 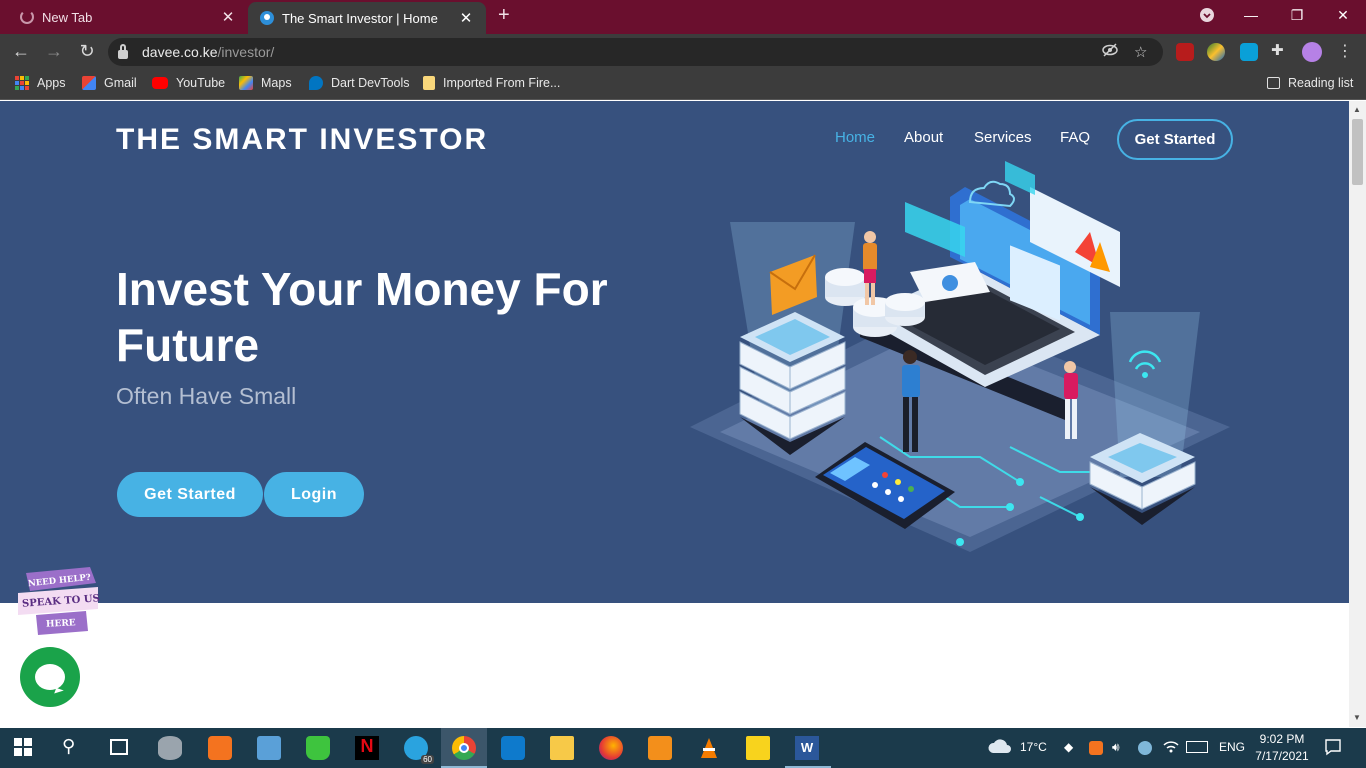 I want to click on tracking-off-icon, so click(x=1110, y=52).